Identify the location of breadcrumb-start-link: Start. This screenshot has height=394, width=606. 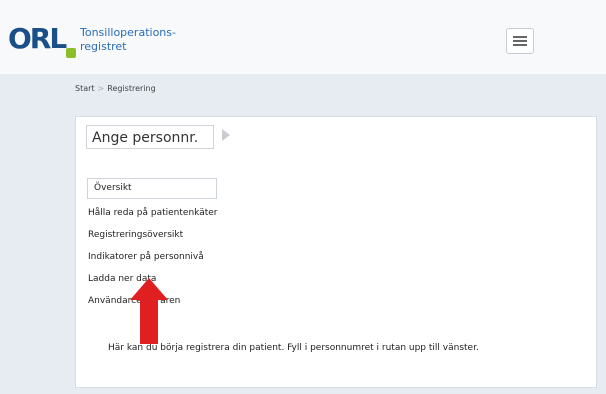
(85, 88).